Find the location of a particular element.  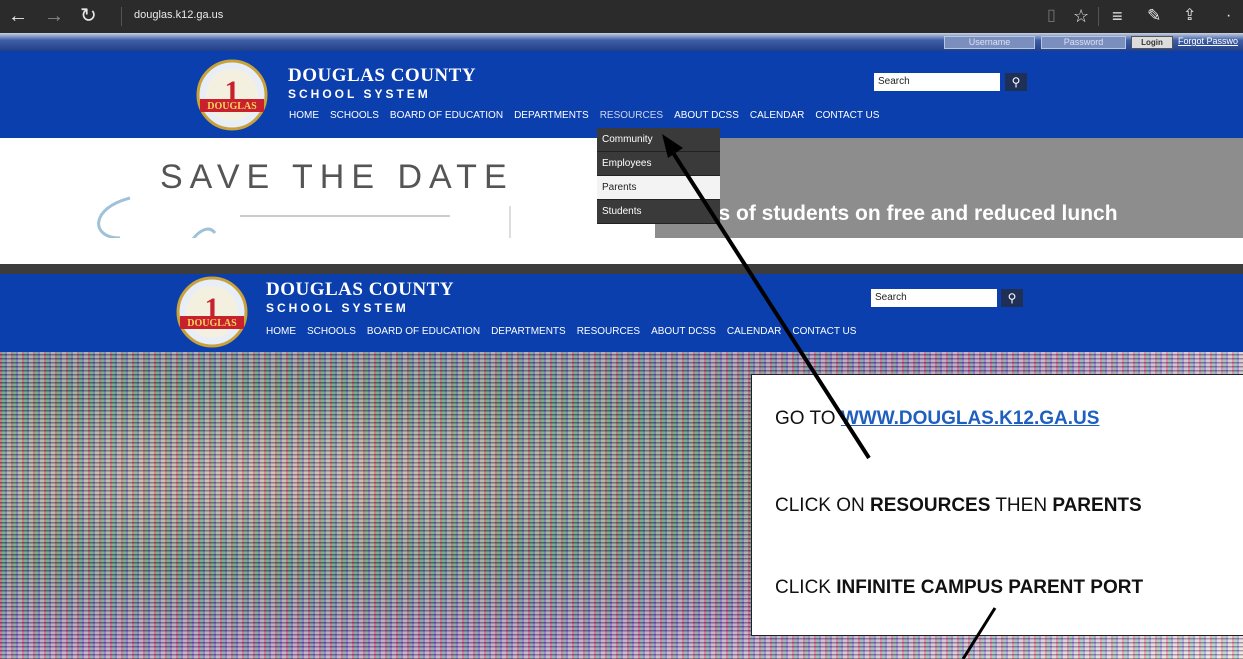

browser-toolbar: ← → ↻ douglas.k12.ga.us ▯ ☆ ≡ ✎ ⇪ · is located at coordinates (621, 16).